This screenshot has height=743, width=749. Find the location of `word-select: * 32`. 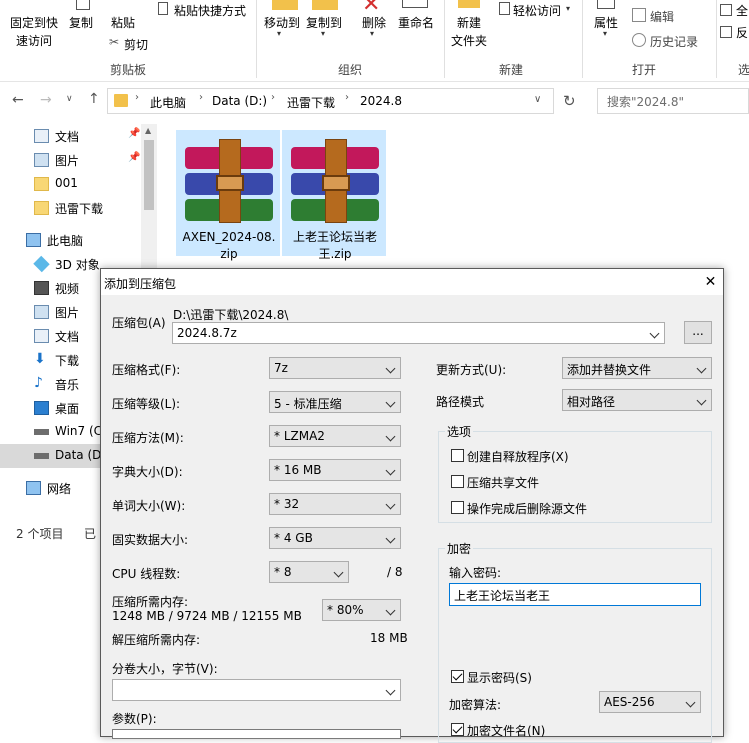

word-select: * 32 is located at coordinates (335, 504).